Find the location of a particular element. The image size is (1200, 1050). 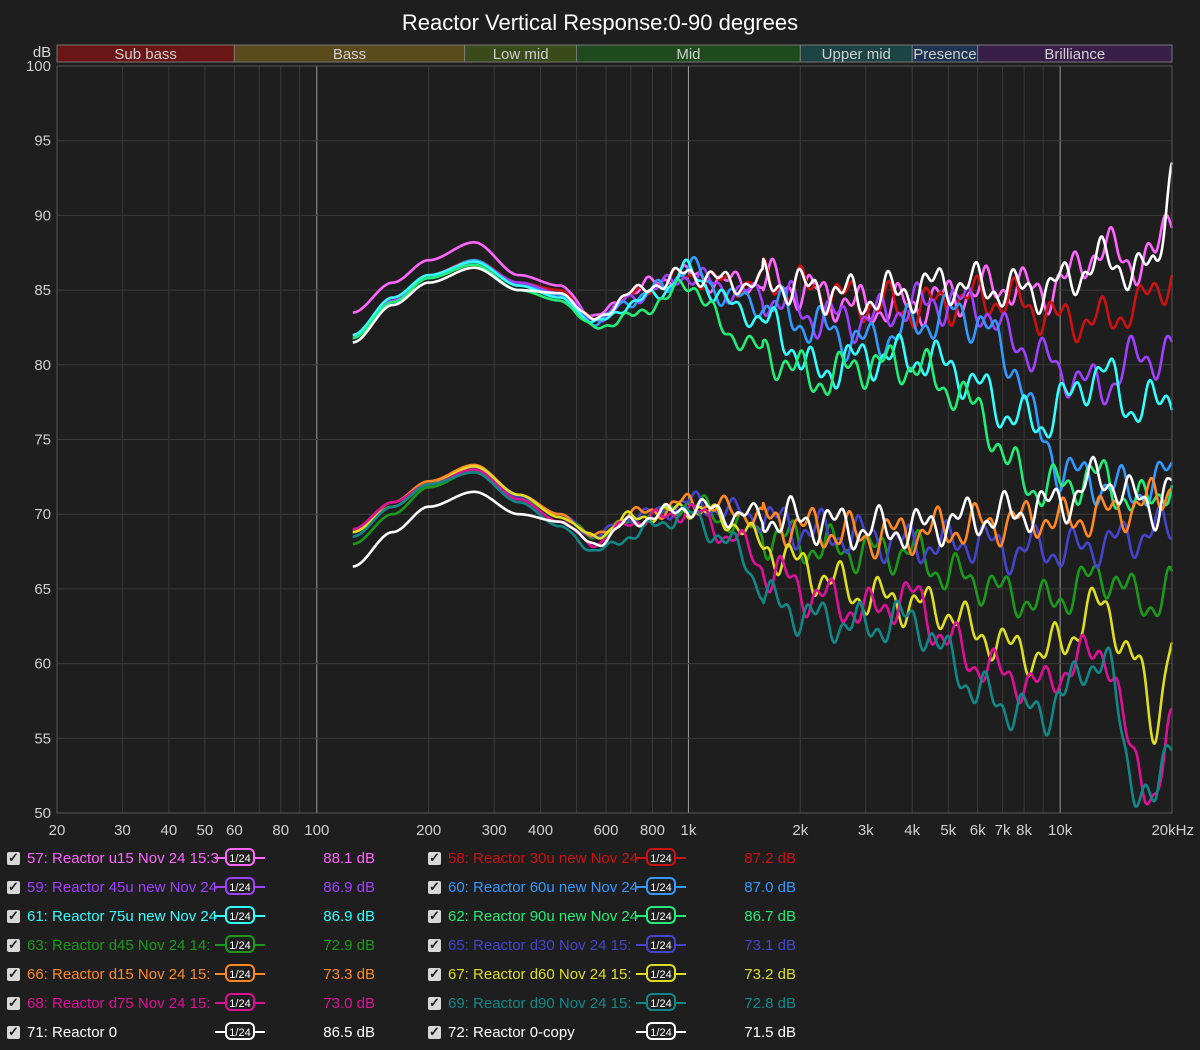

y-tick-label: 80 is located at coordinates (42, 365).